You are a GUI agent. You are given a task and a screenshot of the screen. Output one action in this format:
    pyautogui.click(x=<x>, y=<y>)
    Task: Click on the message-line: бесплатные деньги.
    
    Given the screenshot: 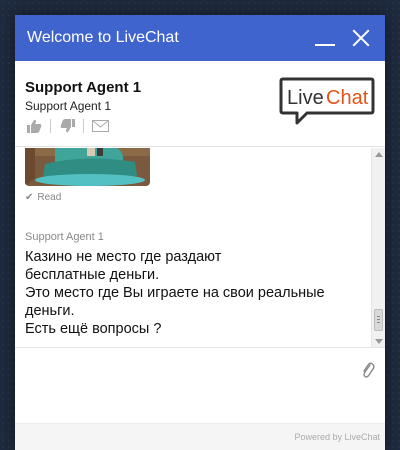 What is the action you would take?
    pyautogui.click(x=92, y=275)
    